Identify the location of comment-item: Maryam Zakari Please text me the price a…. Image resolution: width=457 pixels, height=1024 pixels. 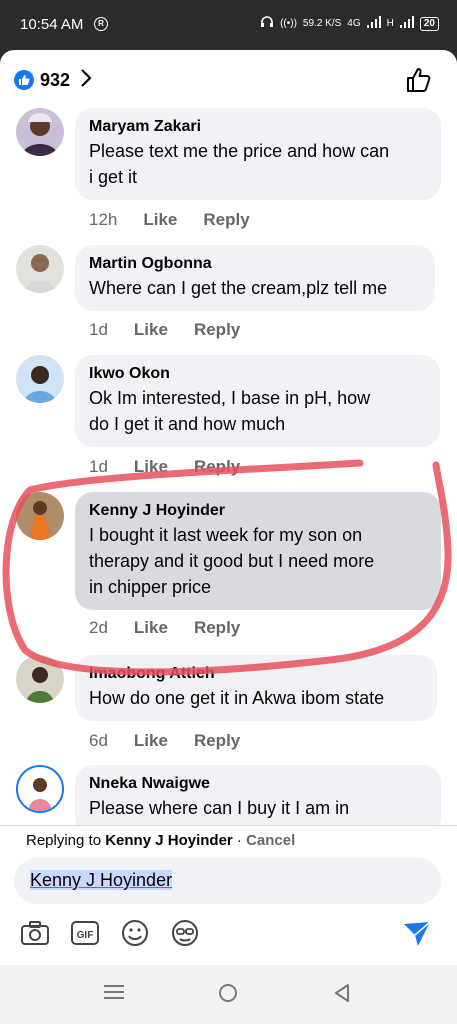
(228, 169).